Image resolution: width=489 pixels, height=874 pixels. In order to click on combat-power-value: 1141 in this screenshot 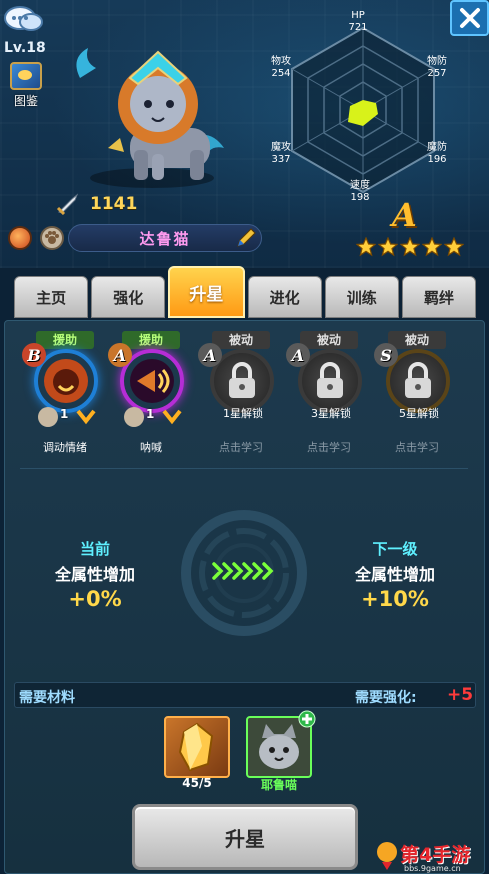, I will do `click(114, 204)`.